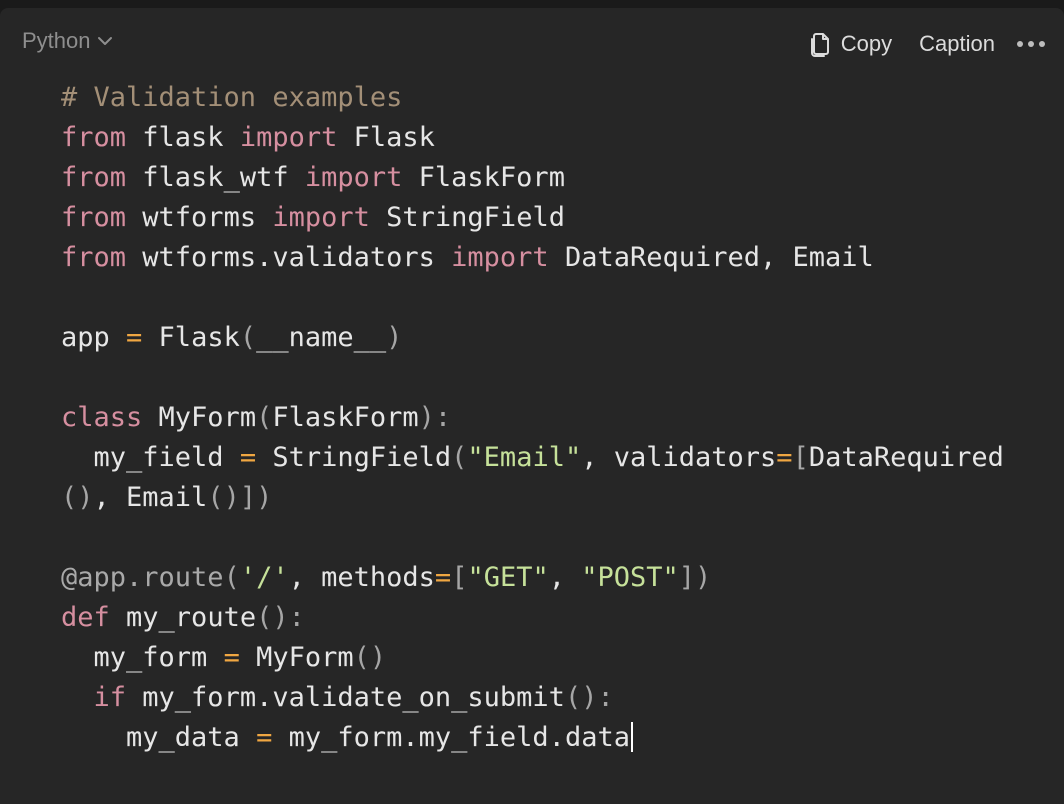 The width and height of the screenshot is (1064, 804). I want to click on code-token: @app., so click(102, 577).